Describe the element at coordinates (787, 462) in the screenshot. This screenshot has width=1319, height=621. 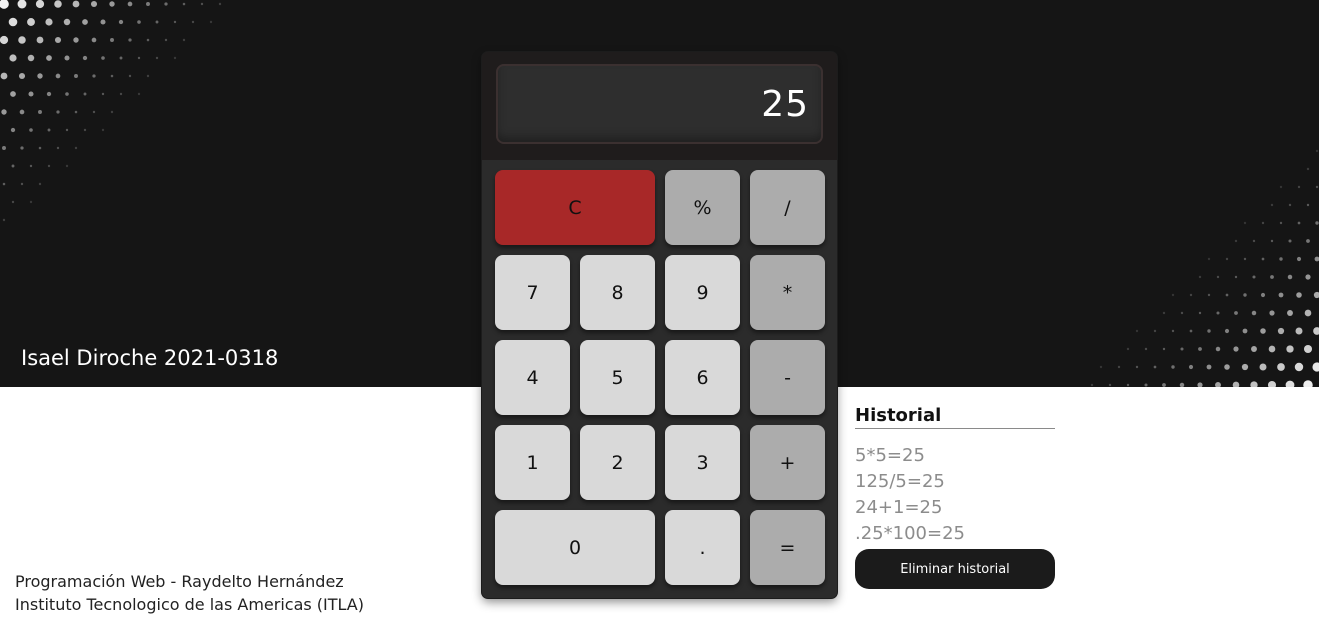
I see `plus-button: +` at that location.